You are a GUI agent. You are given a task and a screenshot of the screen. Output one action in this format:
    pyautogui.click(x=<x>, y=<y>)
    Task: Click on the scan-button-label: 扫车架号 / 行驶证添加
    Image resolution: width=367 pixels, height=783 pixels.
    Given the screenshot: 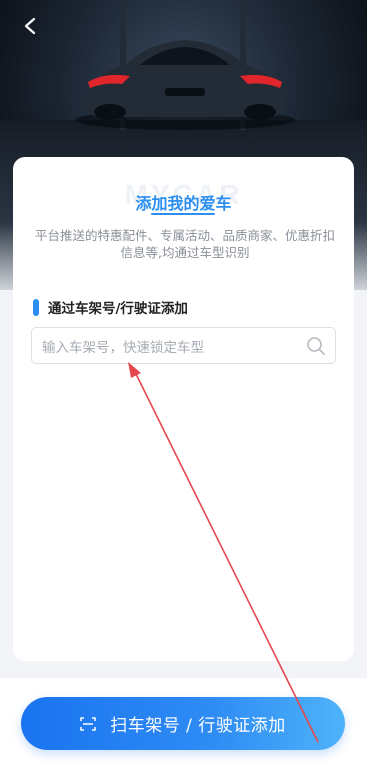 What is the action you would take?
    pyautogui.click(x=198, y=726)
    